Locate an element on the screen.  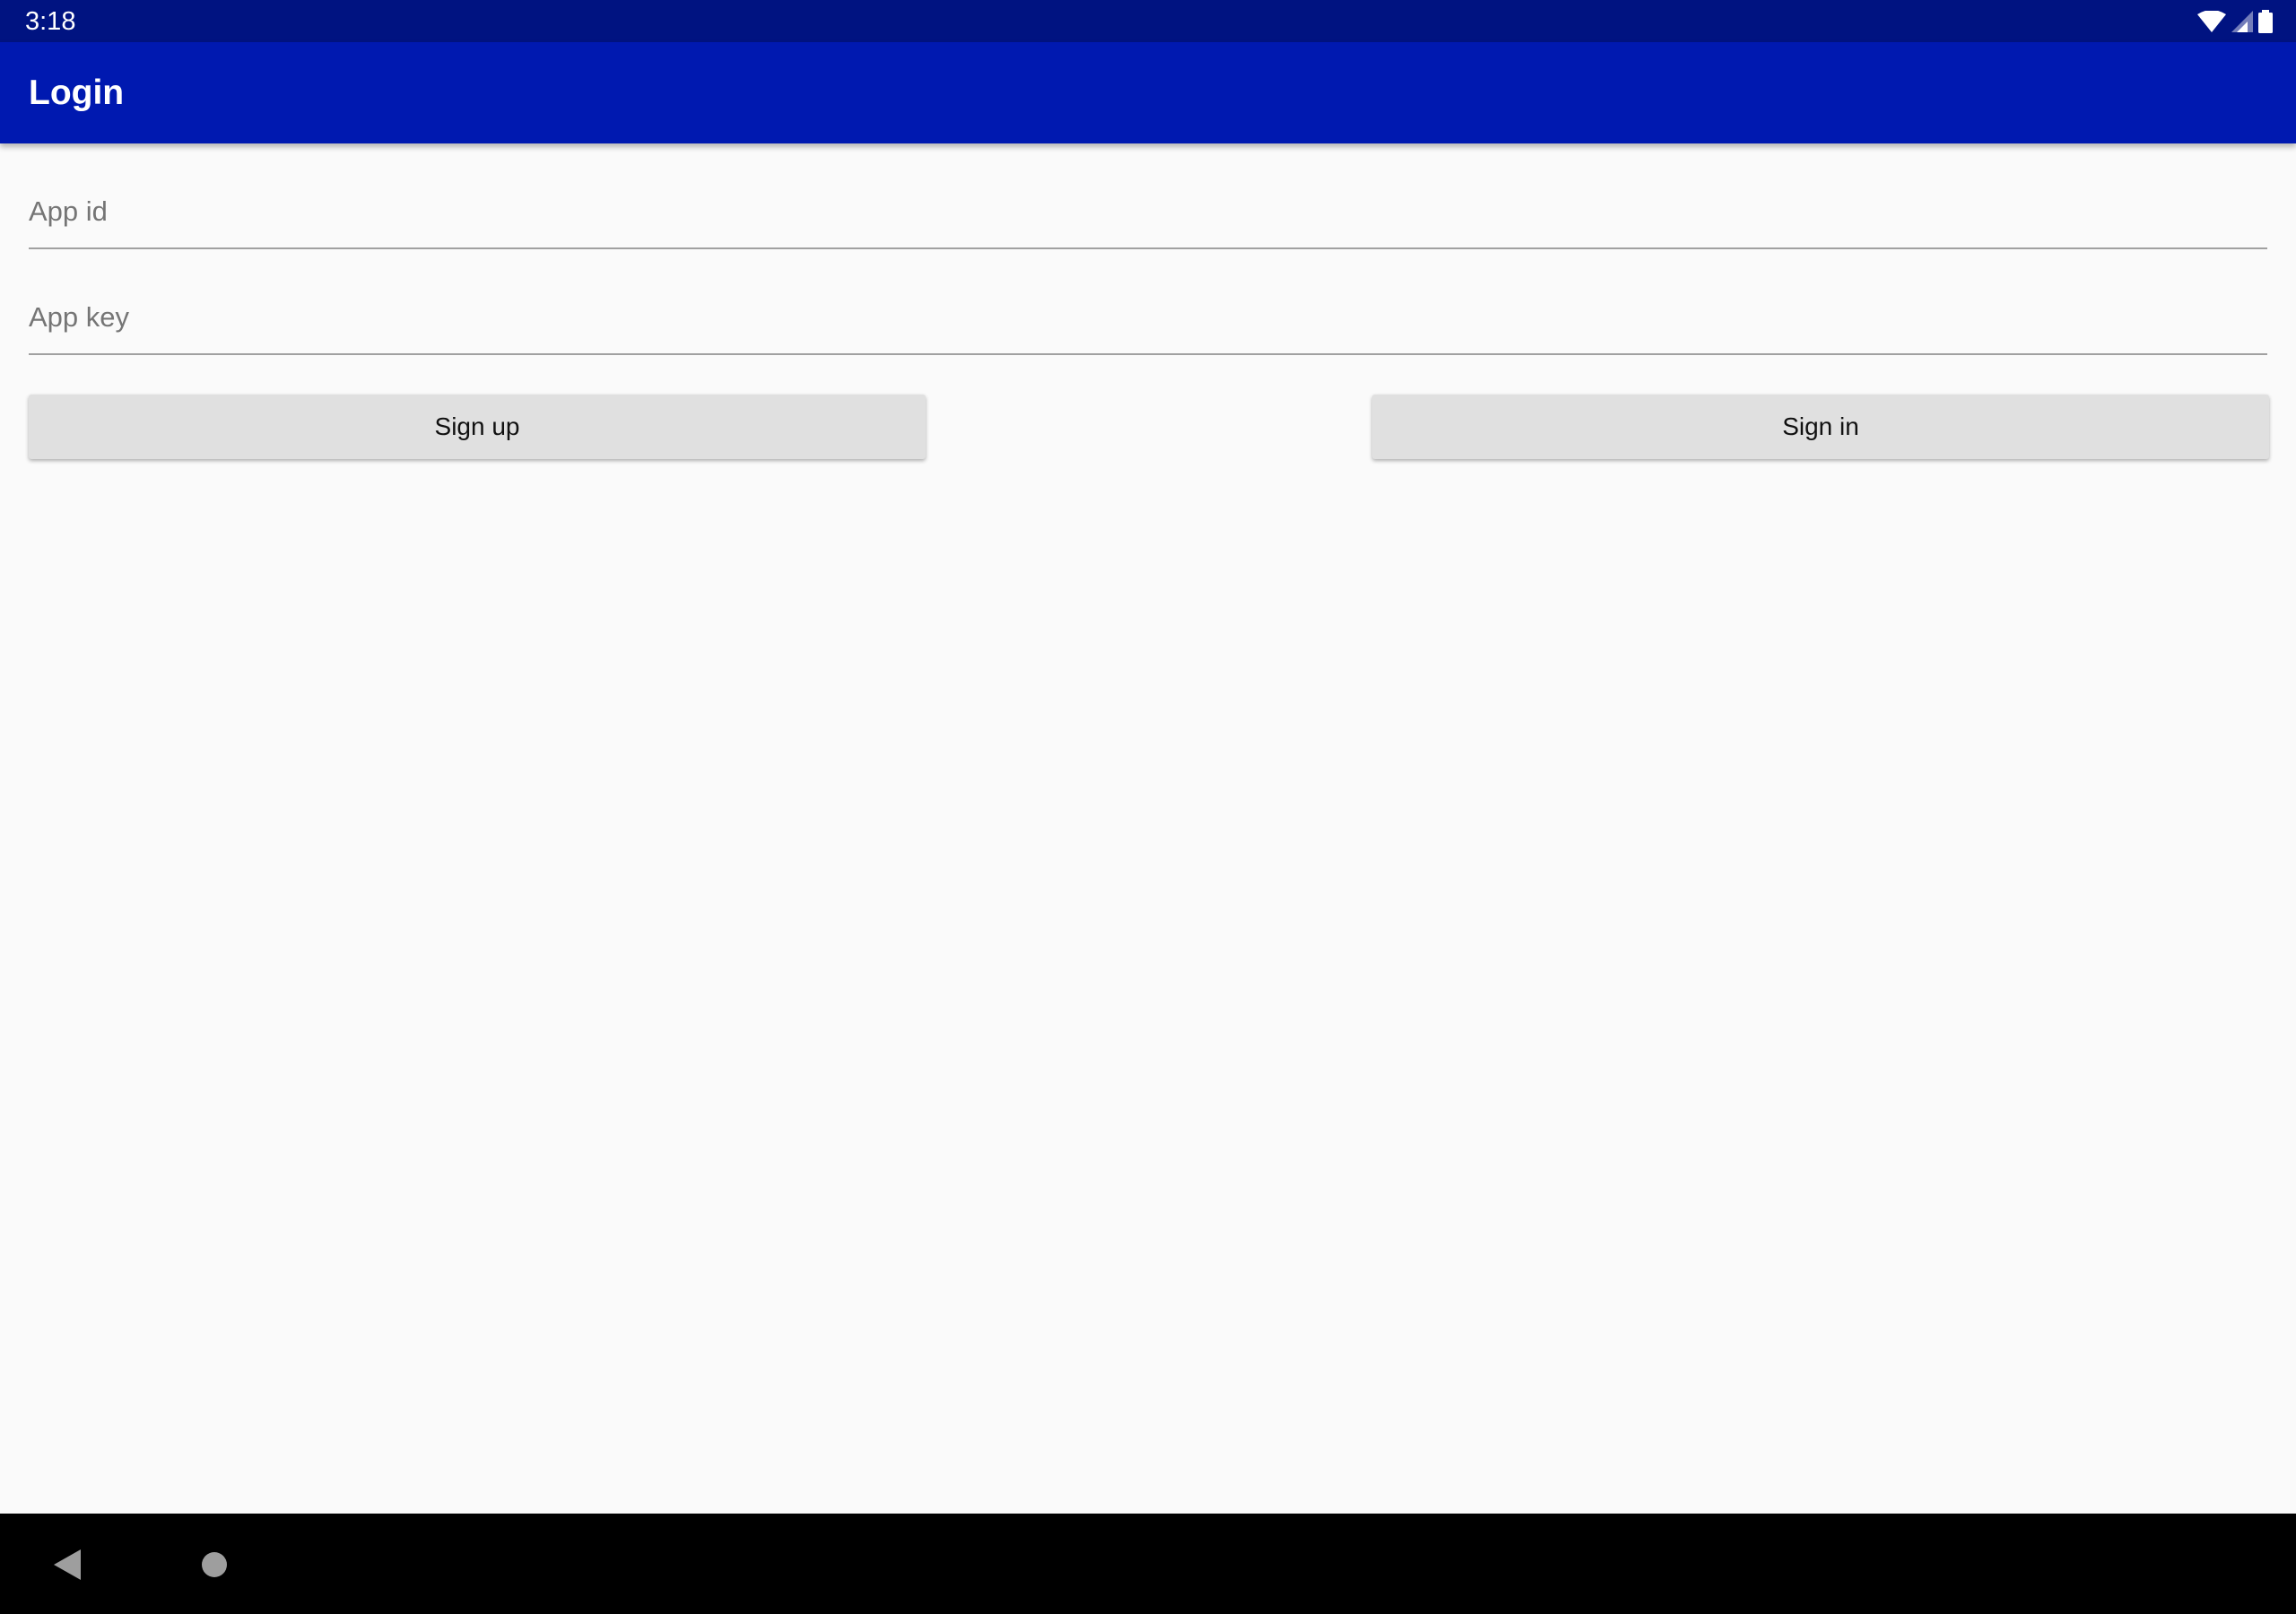
page-title: Login is located at coordinates (77, 93).